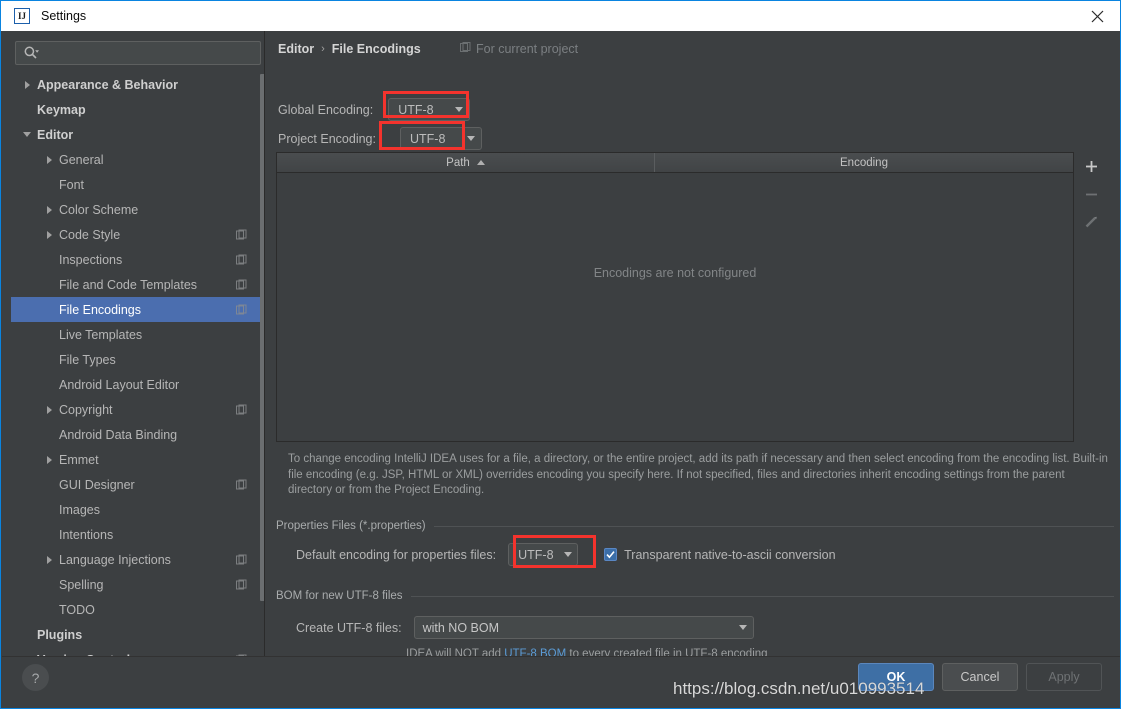 This screenshot has height=709, width=1121. I want to click on column-header-path: Path, so click(466, 162).